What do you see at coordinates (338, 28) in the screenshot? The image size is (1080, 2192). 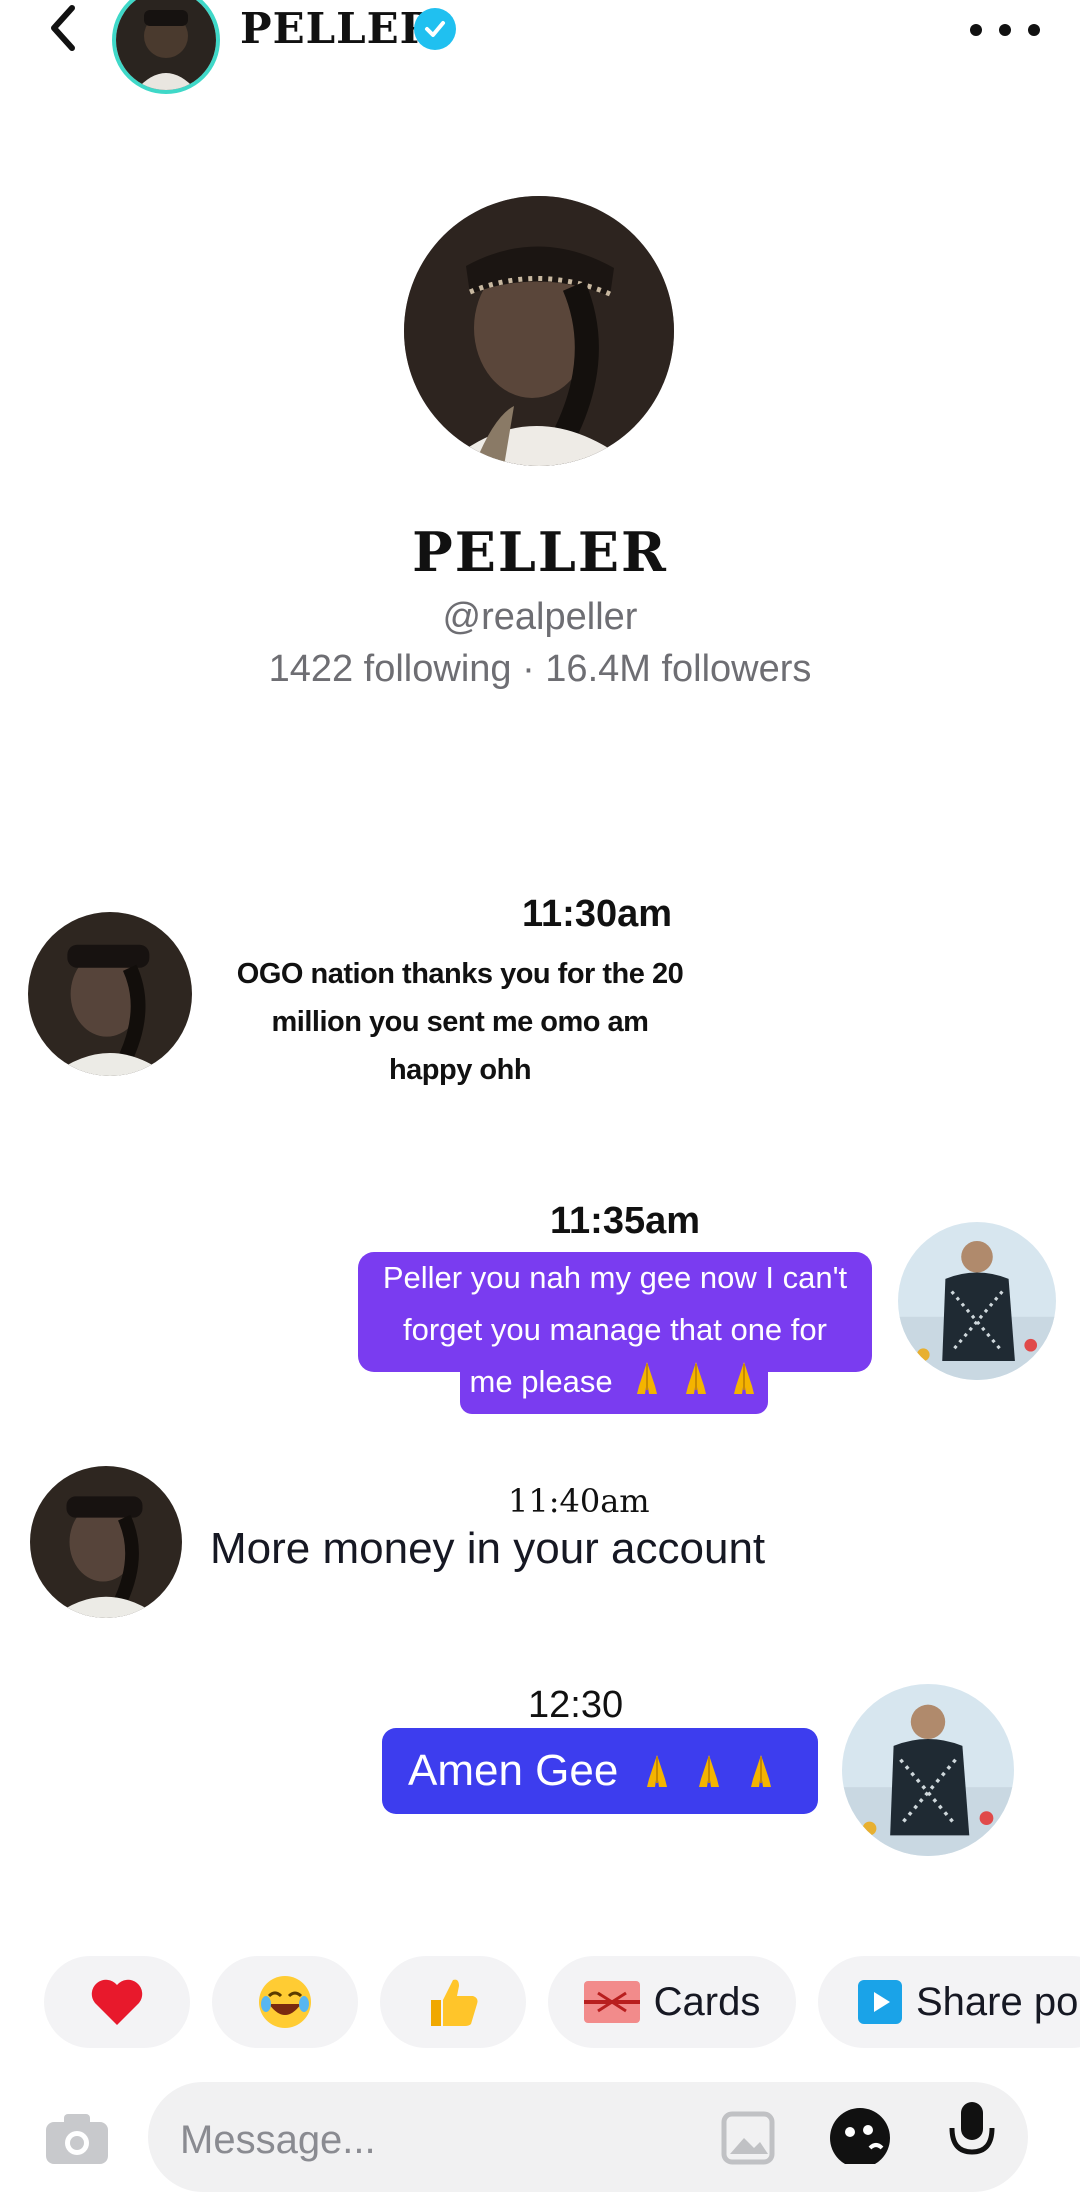 I see `header-name: PELLER` at bounding box center [338, 28].